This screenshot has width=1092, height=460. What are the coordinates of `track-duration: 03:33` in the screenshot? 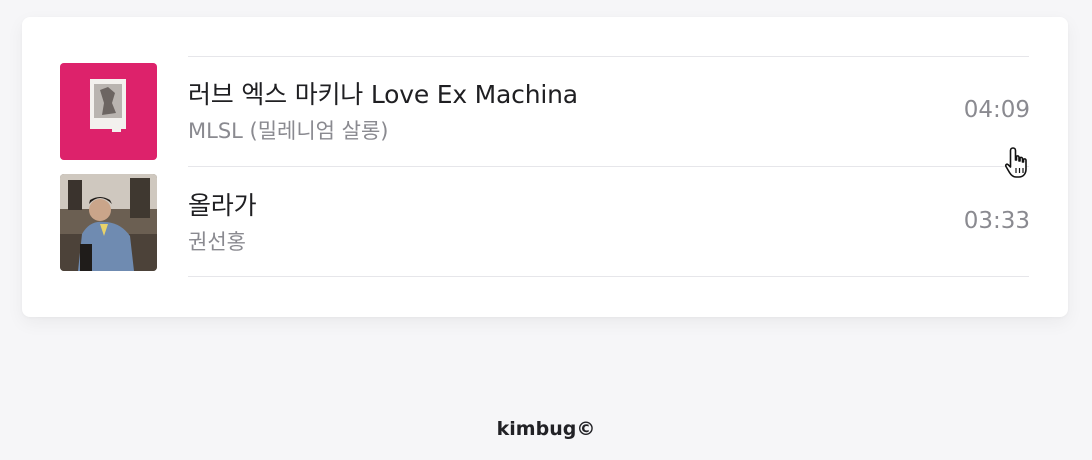 It's located at (996, 221).